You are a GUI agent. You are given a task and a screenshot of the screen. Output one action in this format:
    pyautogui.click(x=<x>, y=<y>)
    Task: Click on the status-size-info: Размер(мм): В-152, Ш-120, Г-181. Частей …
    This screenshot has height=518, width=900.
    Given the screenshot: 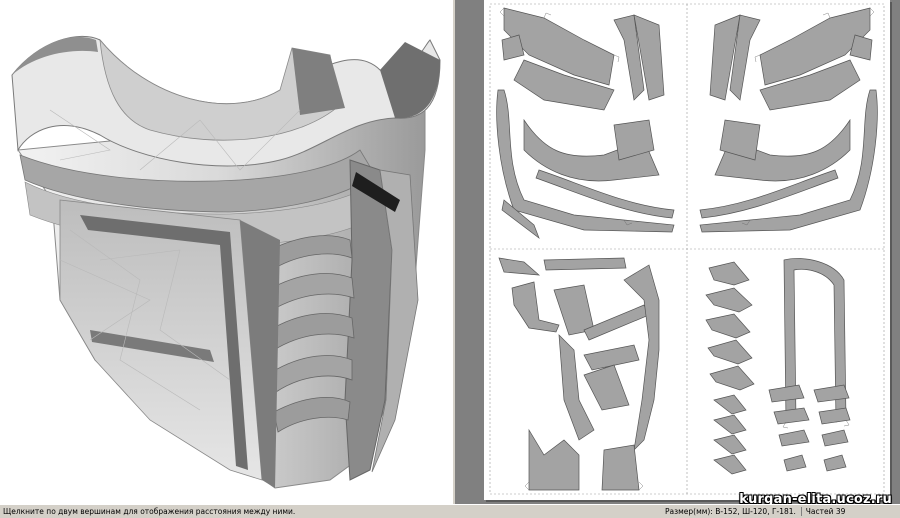 What is the action you would take?
    pyautogui.click(x=755, y=511)
    